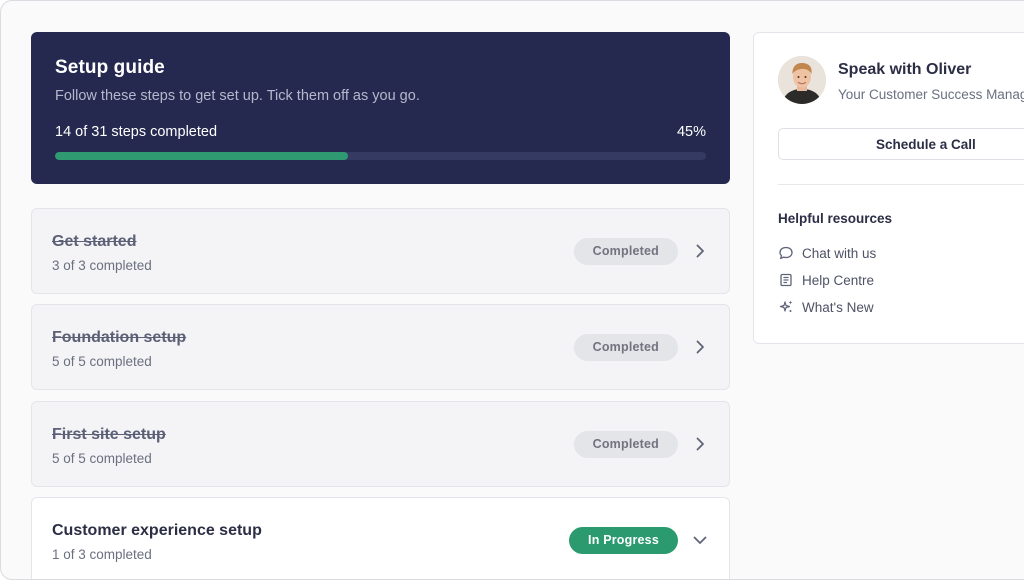  What do you see at coordinates (700, 540) in the screenshot?
I see `chevron-down-icon` at bounding box center [700, 540].